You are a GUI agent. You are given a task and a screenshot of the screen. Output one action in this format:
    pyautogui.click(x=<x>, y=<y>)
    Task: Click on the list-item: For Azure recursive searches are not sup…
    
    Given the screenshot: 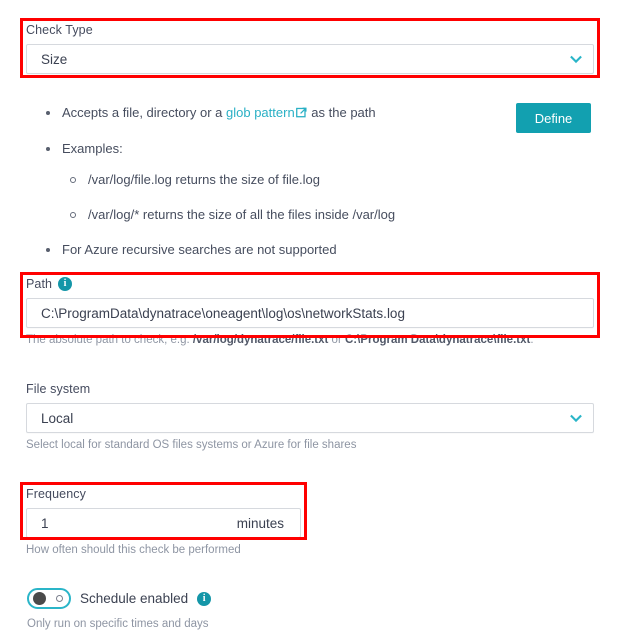 What is the action you would take?
    pyautogui.click(x=275, y=250)
    